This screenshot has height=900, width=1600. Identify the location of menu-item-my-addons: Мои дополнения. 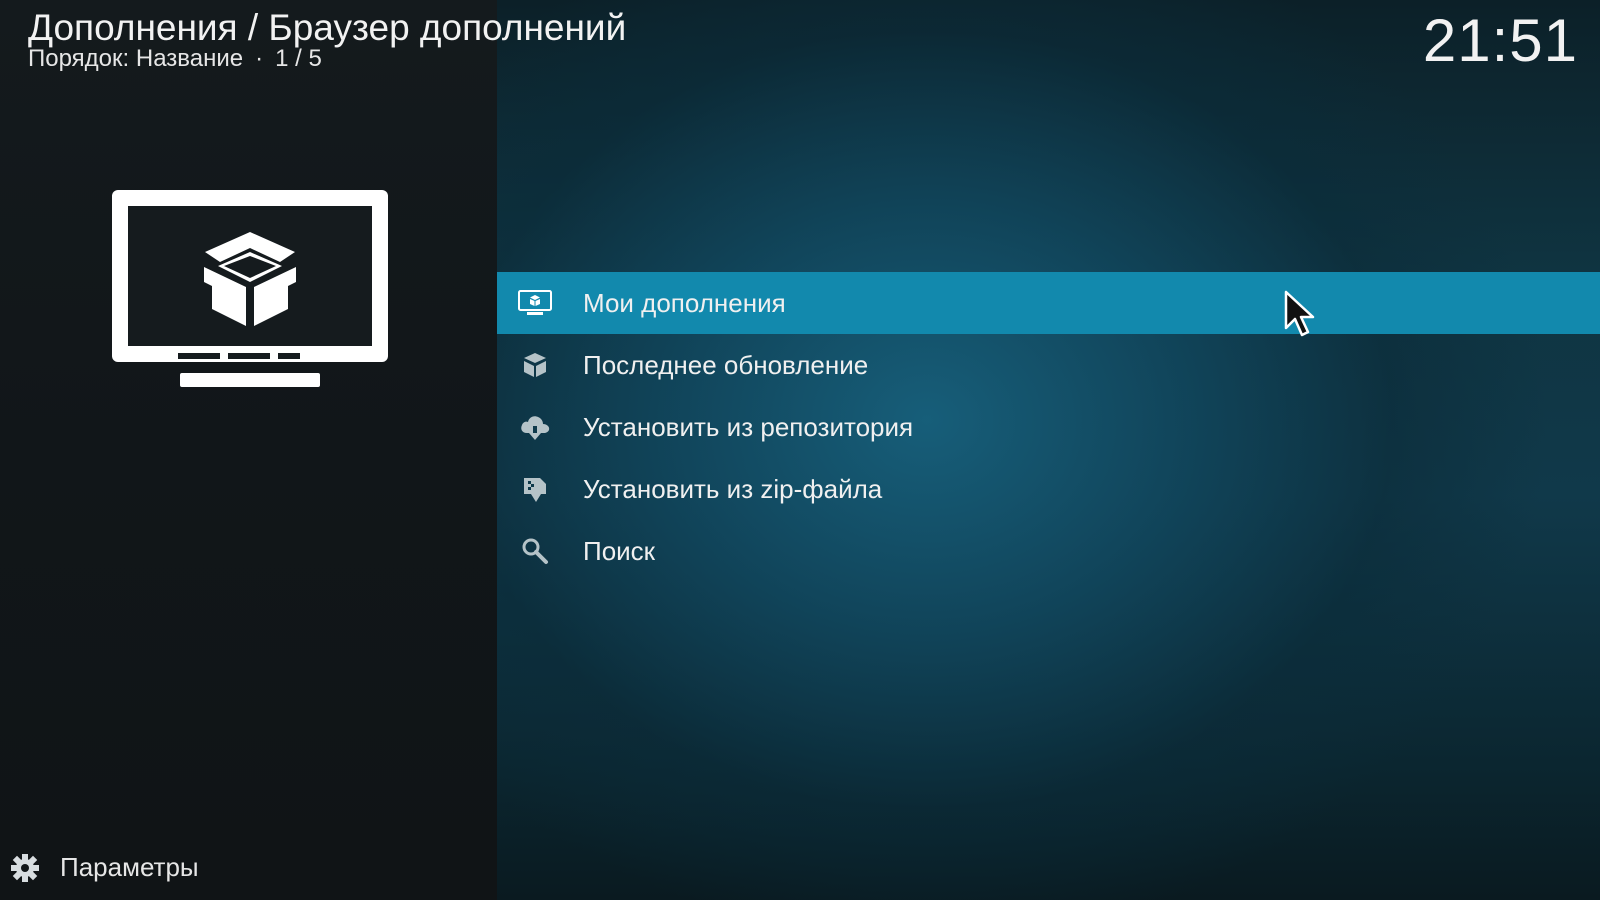
(1048, 303).